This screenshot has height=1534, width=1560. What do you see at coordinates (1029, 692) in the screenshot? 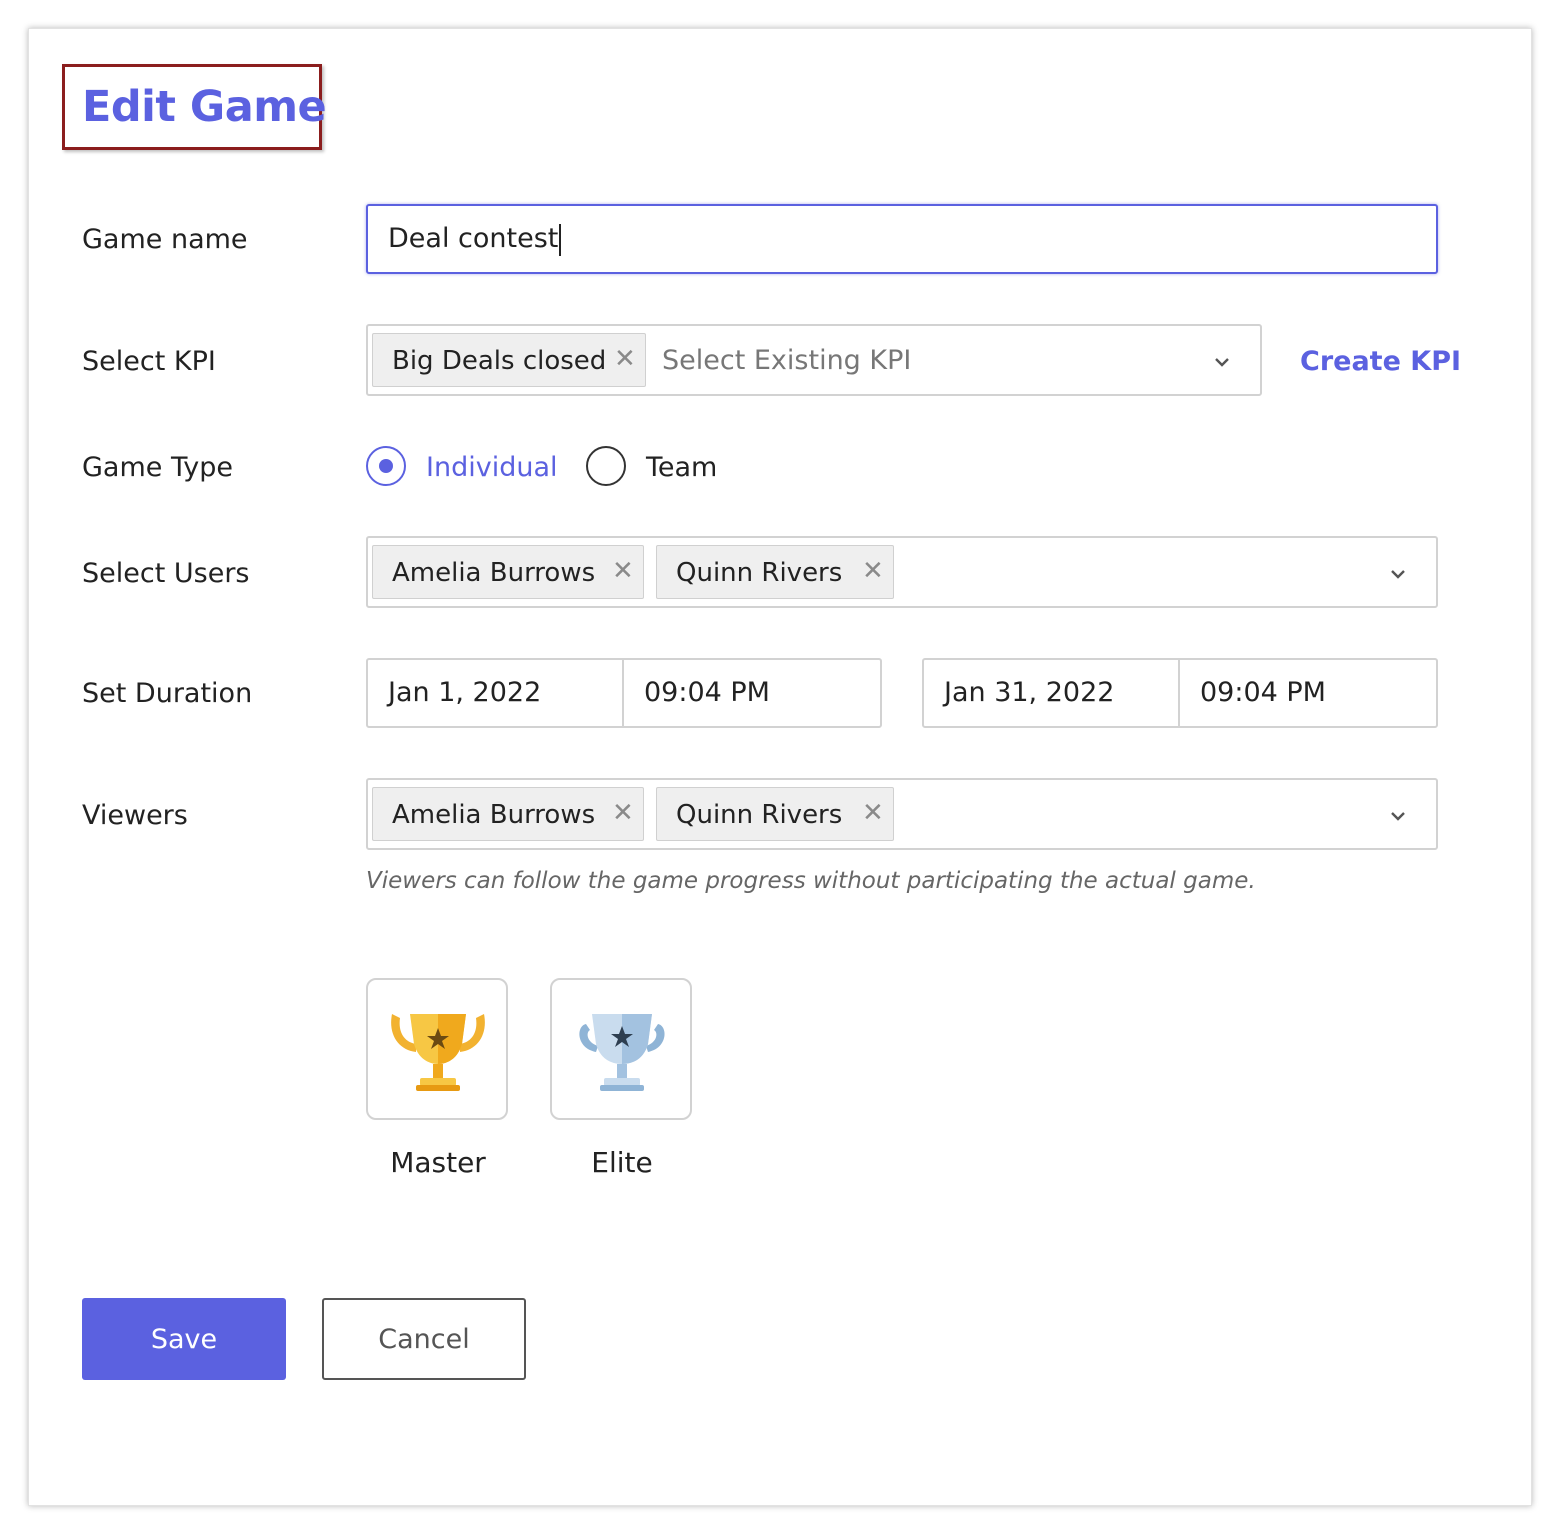
I see `end-date-input: Jan 31, 2022` at bounding box center [1029, 692].